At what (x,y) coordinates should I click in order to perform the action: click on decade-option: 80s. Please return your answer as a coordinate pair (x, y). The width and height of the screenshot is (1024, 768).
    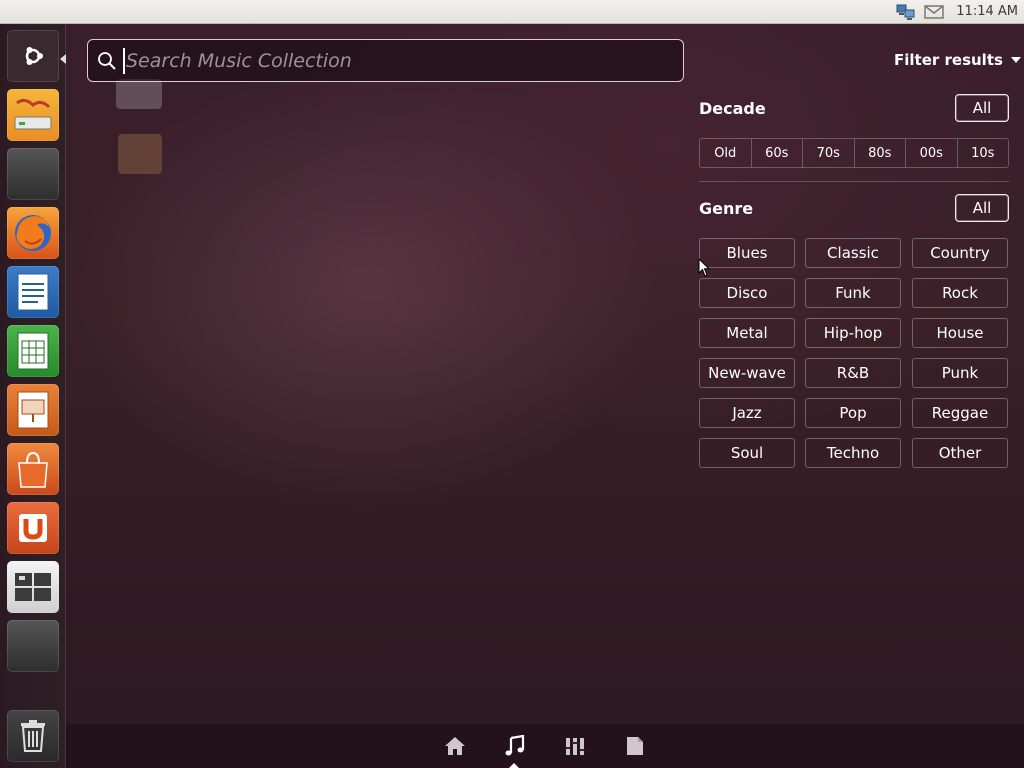
    Looking at the image, I should click on (880, 153).